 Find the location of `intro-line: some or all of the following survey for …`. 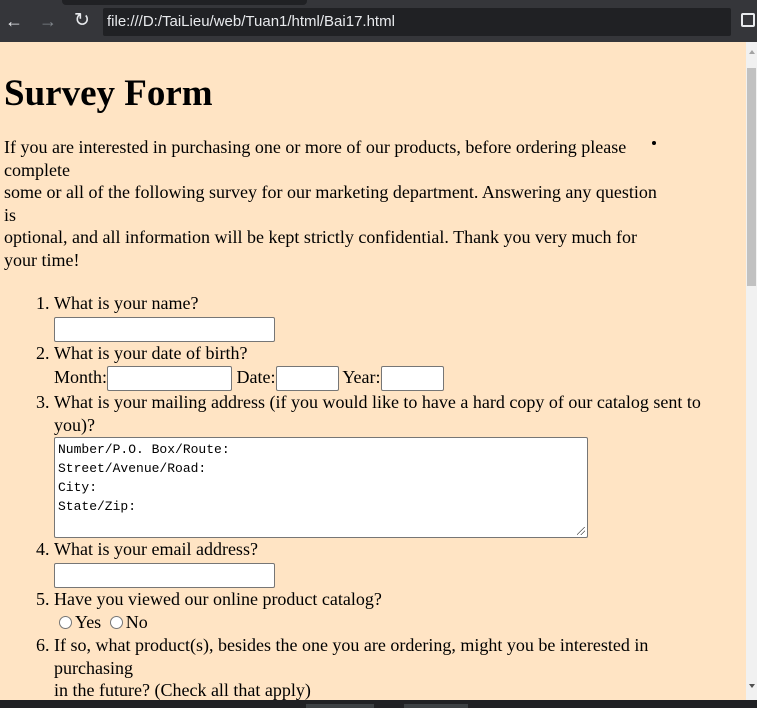

intro-line: some or all of the following survey for … is located at coordinates (330, 192).